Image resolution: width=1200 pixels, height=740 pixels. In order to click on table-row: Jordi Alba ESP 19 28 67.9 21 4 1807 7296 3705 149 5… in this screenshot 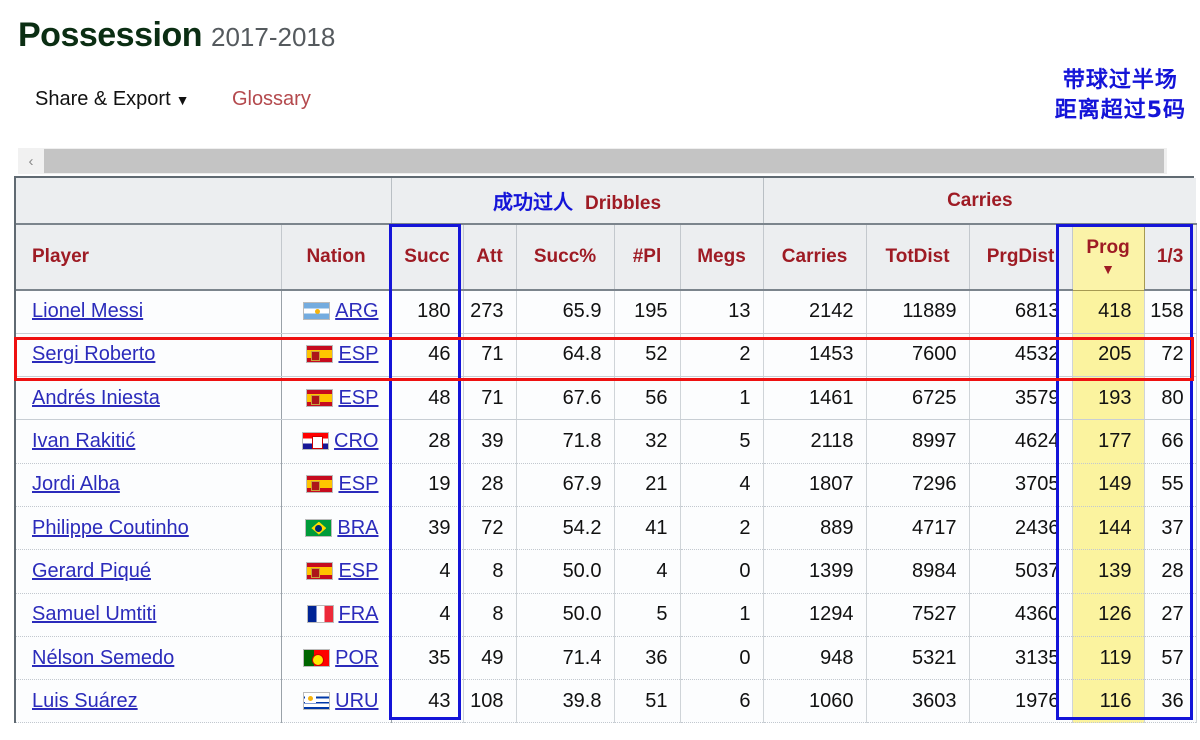, I will do `click(606, 485)`.